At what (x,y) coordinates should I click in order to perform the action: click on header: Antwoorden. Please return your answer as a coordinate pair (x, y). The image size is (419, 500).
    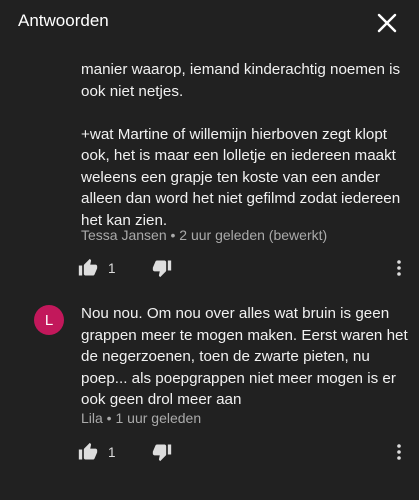
    Looking at the image, I should click on (209, 23).